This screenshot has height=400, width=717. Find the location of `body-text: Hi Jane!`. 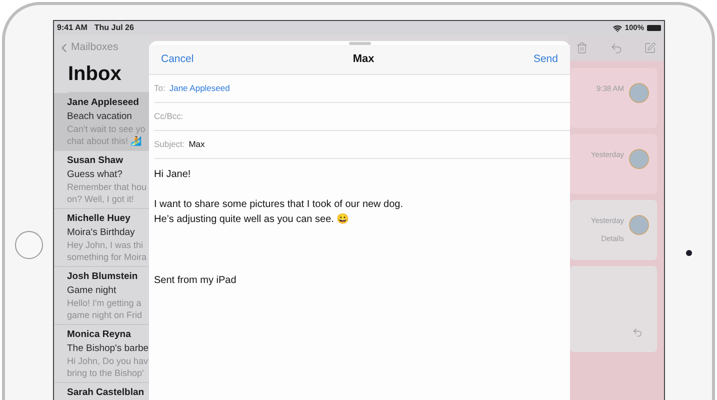

body-text: Hi Jane! is located at coordinates (172, 175).